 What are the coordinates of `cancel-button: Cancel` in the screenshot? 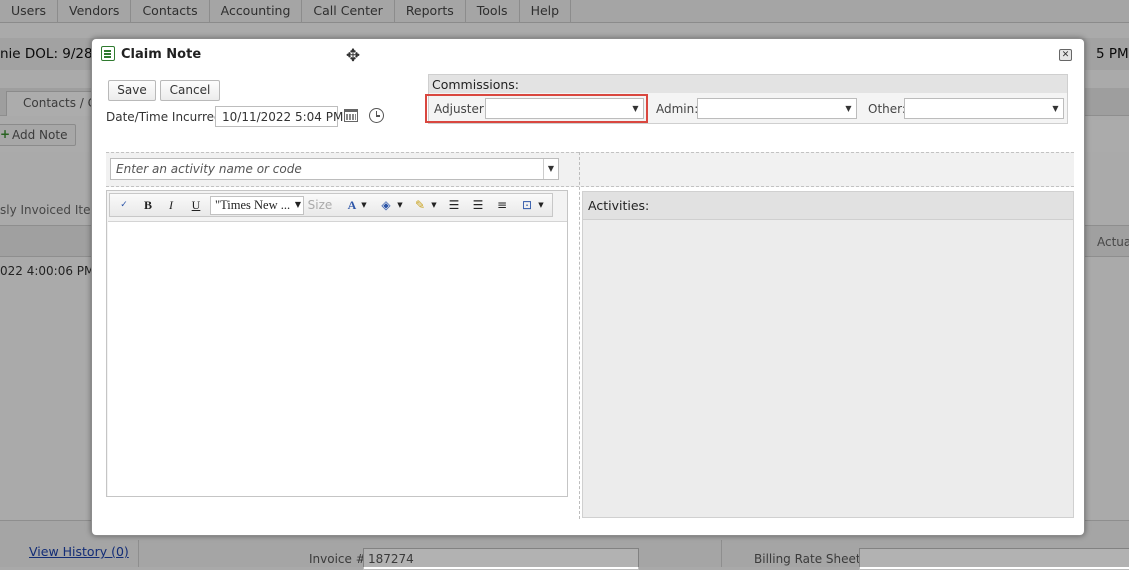 It's located at (190, 90).